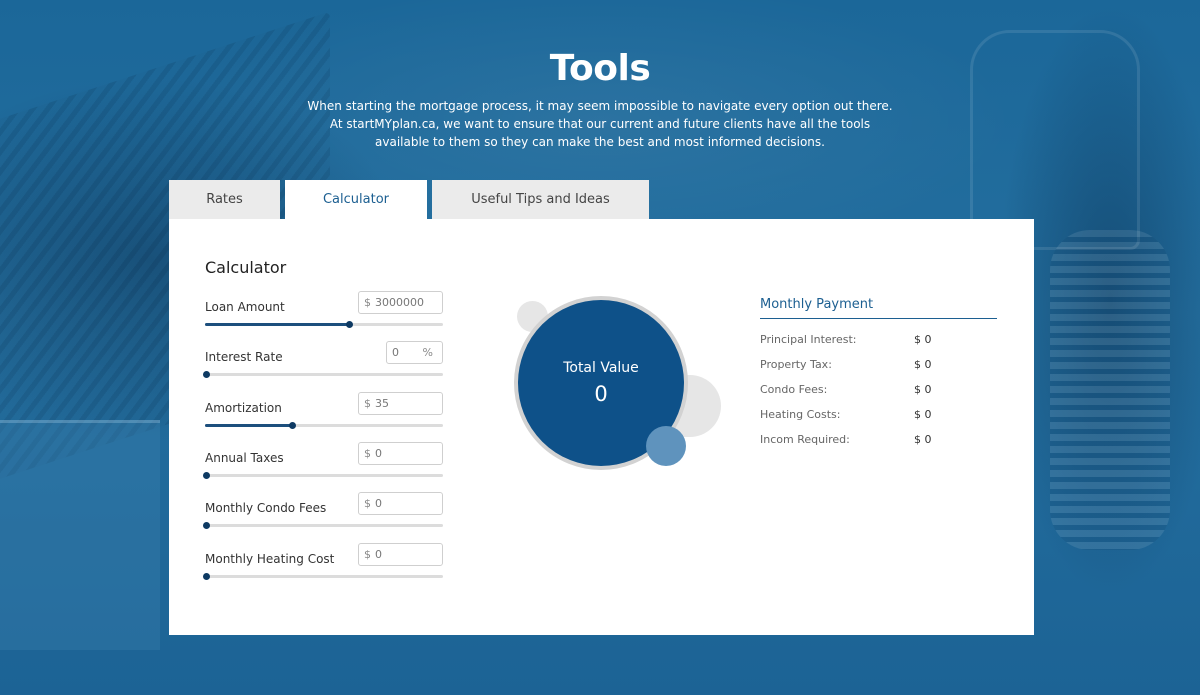 The height and width of the screenshot is (695, 1200). What do you see at coordinates (800, 414) in the screenshot?
I see `summary-row-label: Heating Costs:` at bounding box center [800, 414].